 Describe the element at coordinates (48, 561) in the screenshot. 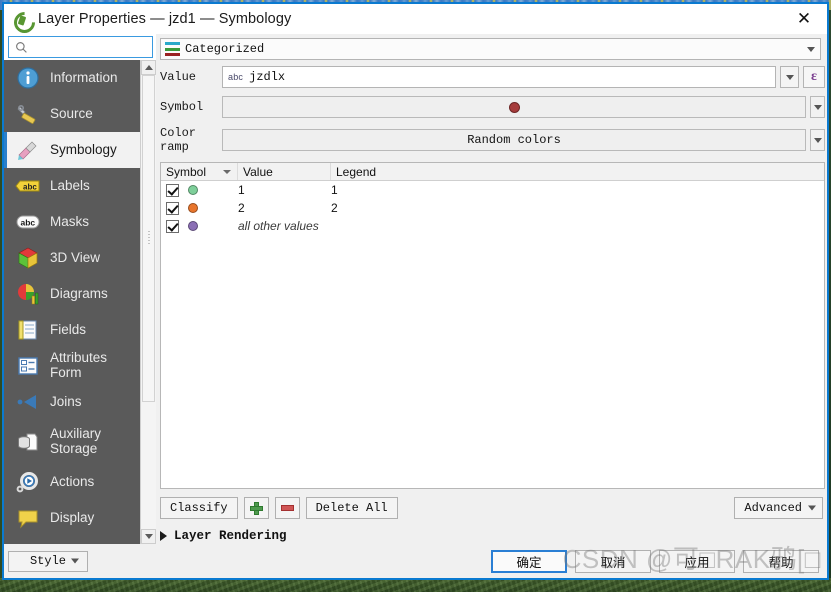

I see `style-button: Style` at that location.